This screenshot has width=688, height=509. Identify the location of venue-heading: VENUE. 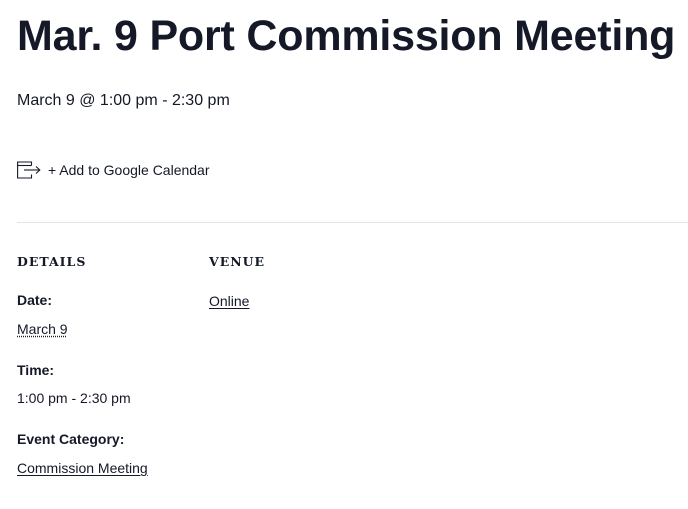
(237, 261).